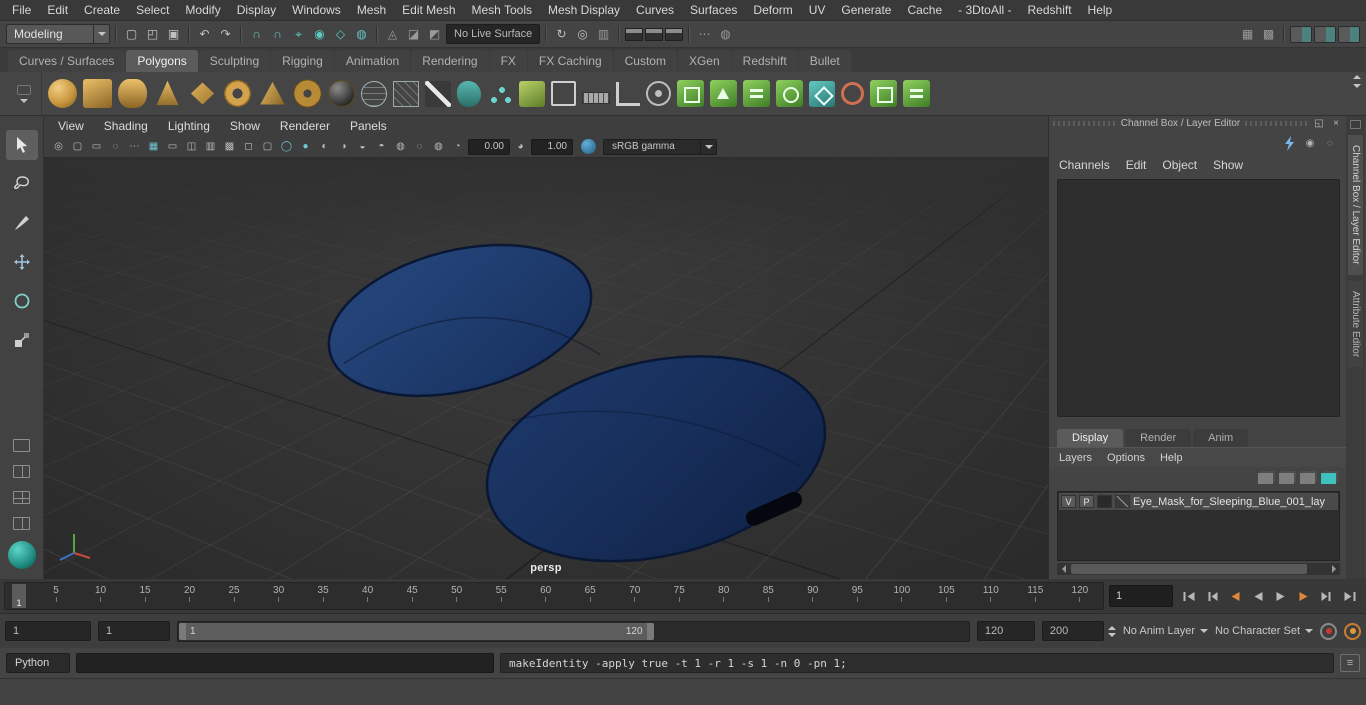 The height and width of the screenshot is (705, 1366). Describe the element at coordinates (1265, 478) in the screenshot. I see `move-selection-to-layer-icon` at that location.